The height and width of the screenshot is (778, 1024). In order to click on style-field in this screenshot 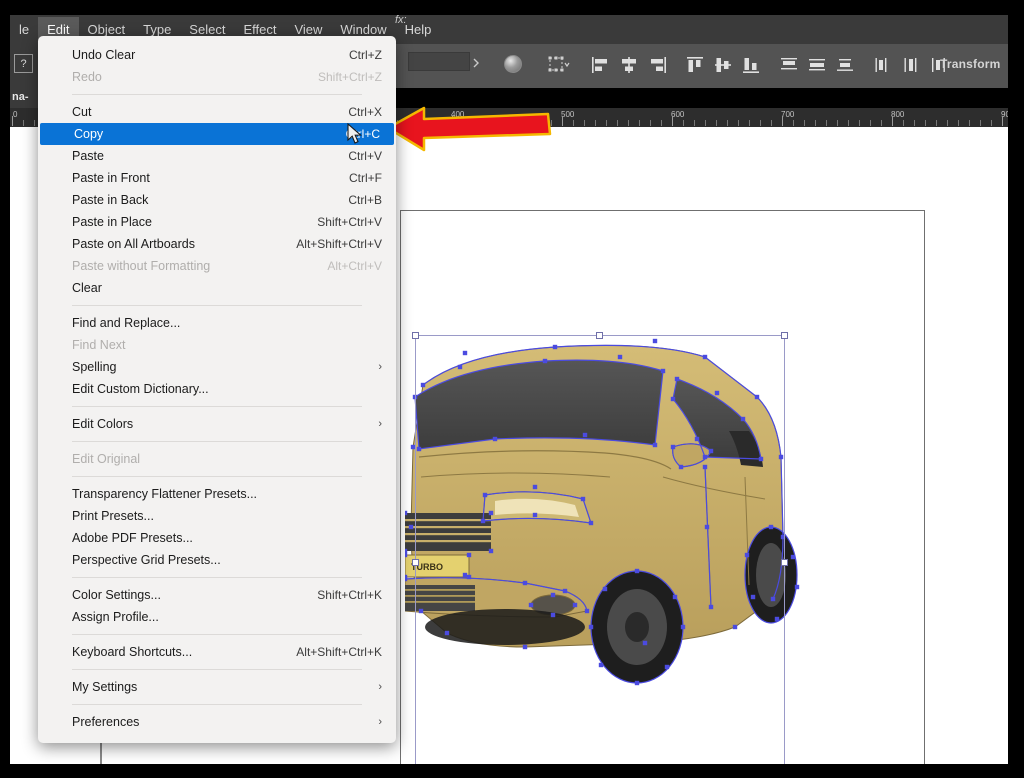, I will do `click(439, 61)`.